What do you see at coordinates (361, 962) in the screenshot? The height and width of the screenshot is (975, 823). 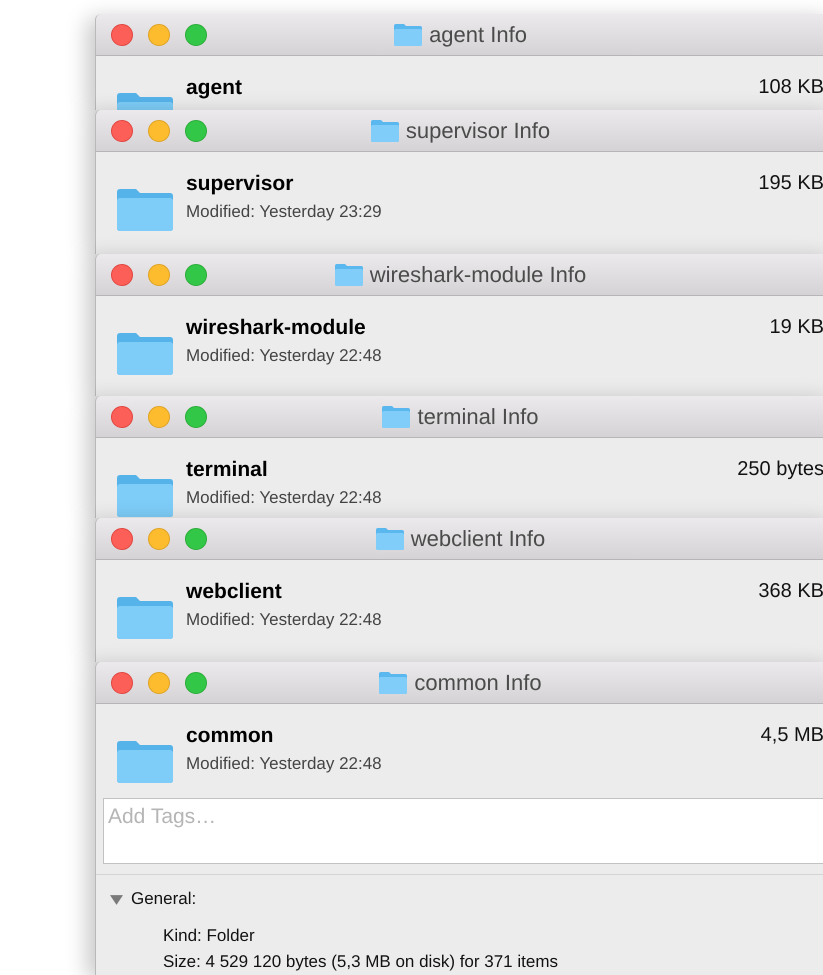 I see `size-text: Size: 4 529 120 bytes (5,3 MB on disk) for 371 items` at bounding box center [361, 962].